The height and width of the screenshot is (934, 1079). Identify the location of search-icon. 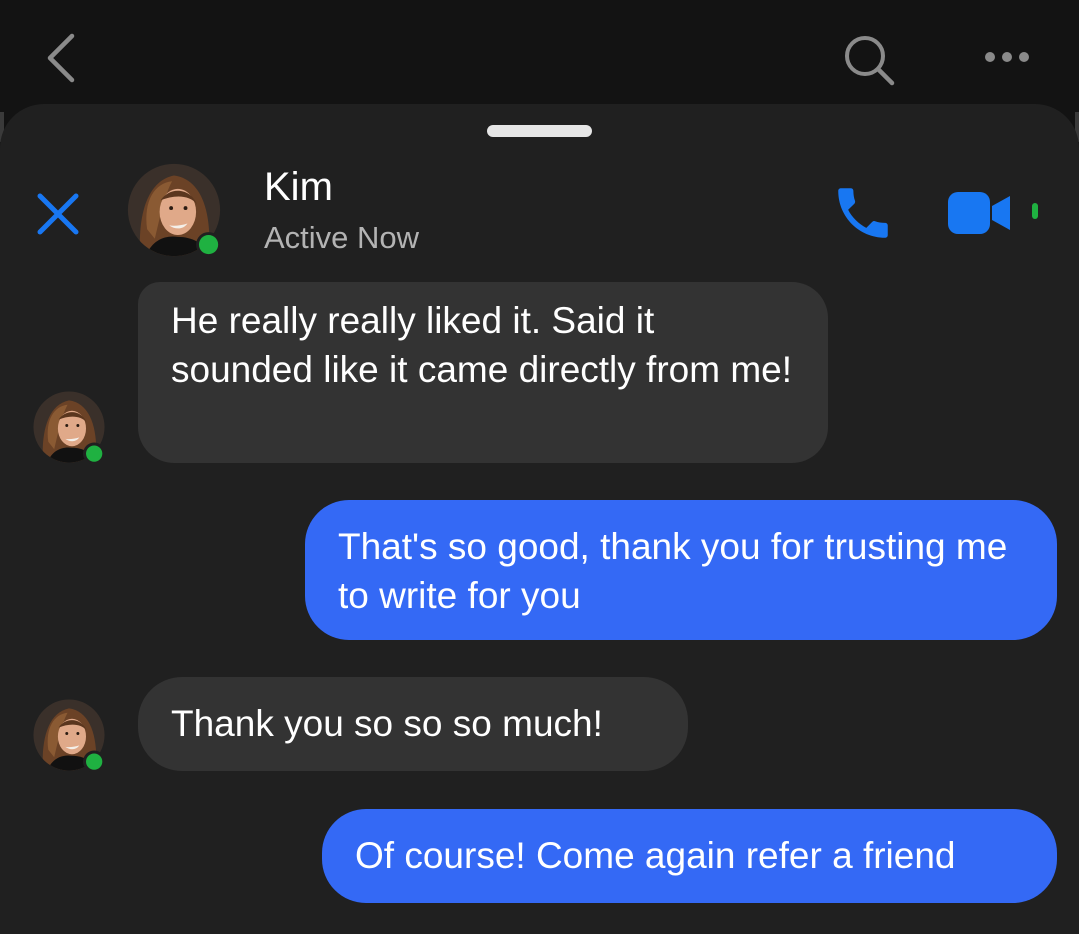
(870, 61).